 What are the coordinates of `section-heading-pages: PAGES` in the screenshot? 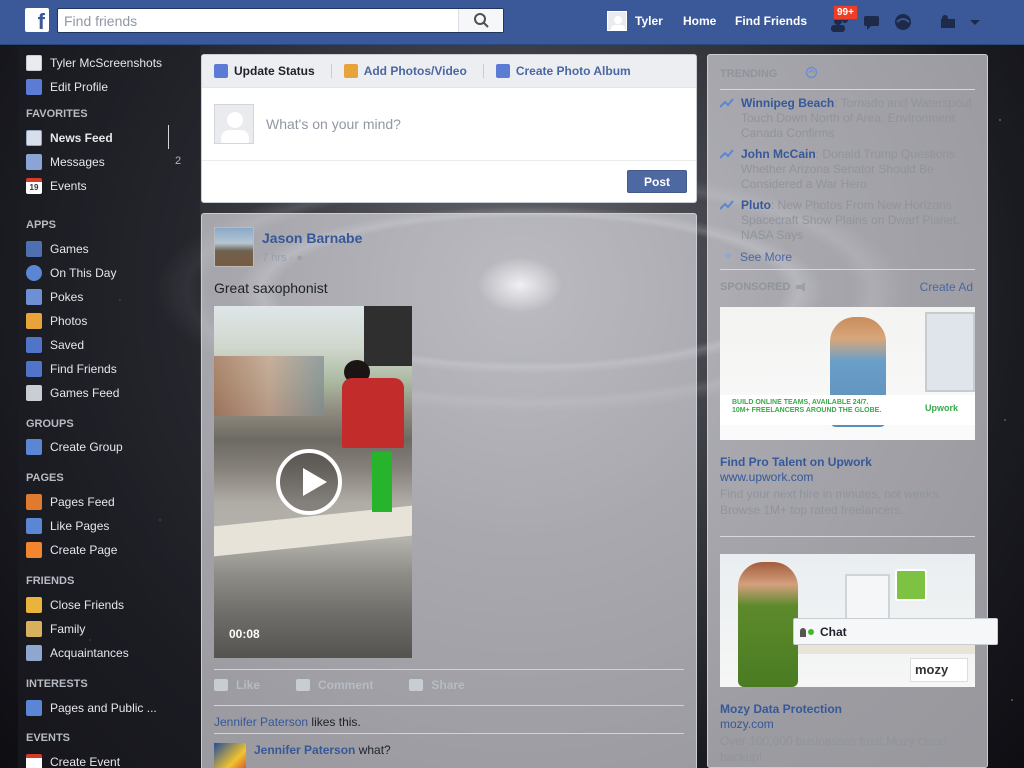 It's located at (45, 478).